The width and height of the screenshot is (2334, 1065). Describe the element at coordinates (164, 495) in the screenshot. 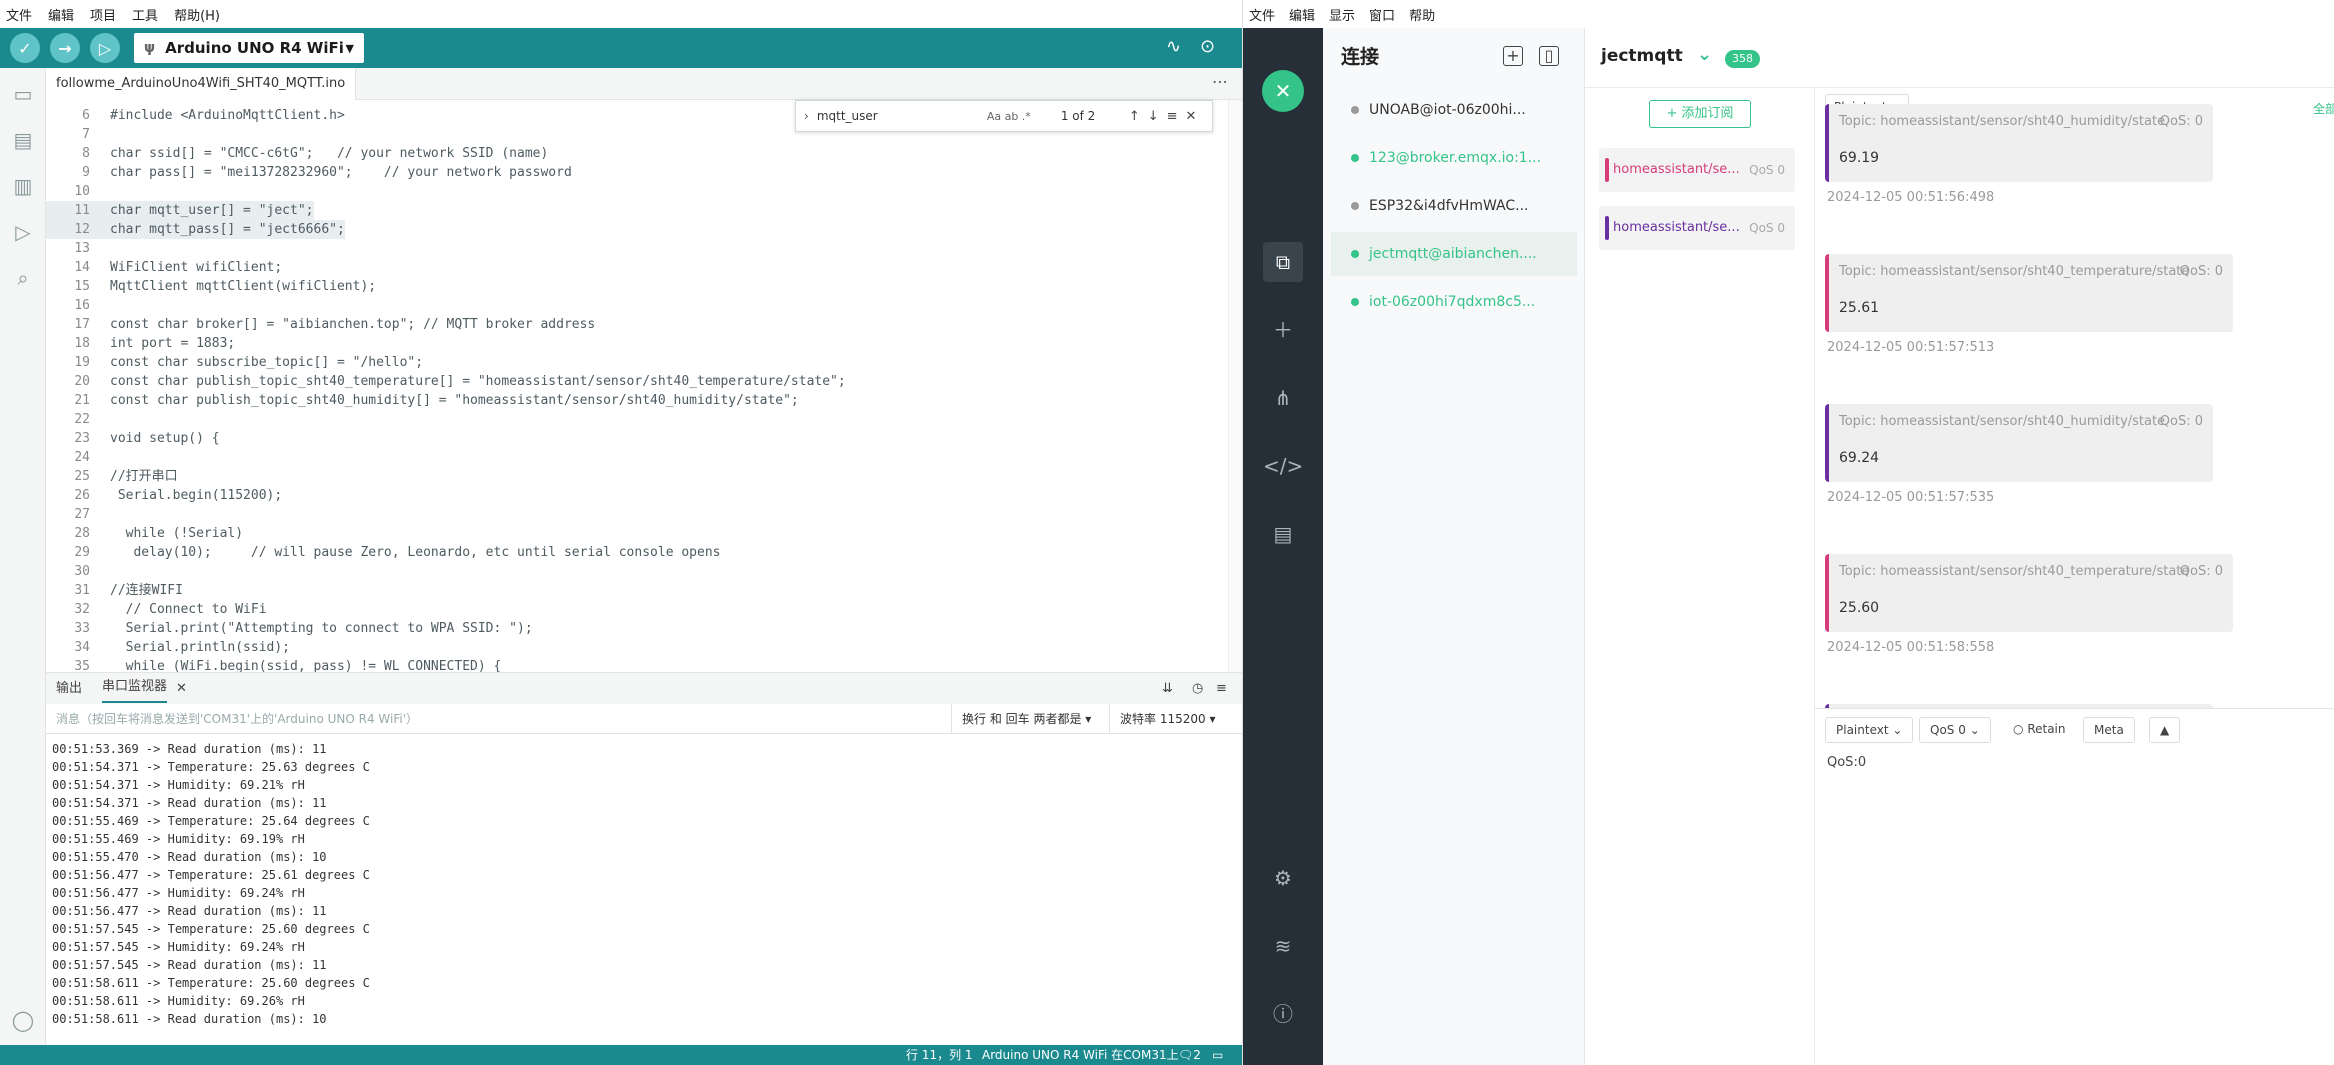

I see `code-line: 26 Serial.begin(115200);` at that location.